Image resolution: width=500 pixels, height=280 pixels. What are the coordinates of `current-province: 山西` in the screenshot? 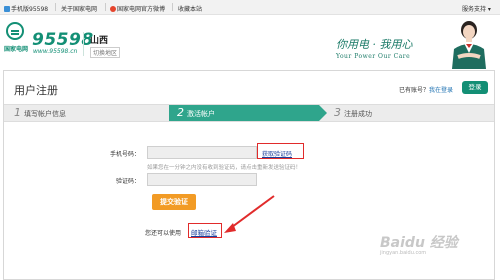 It's located at (99, 41).